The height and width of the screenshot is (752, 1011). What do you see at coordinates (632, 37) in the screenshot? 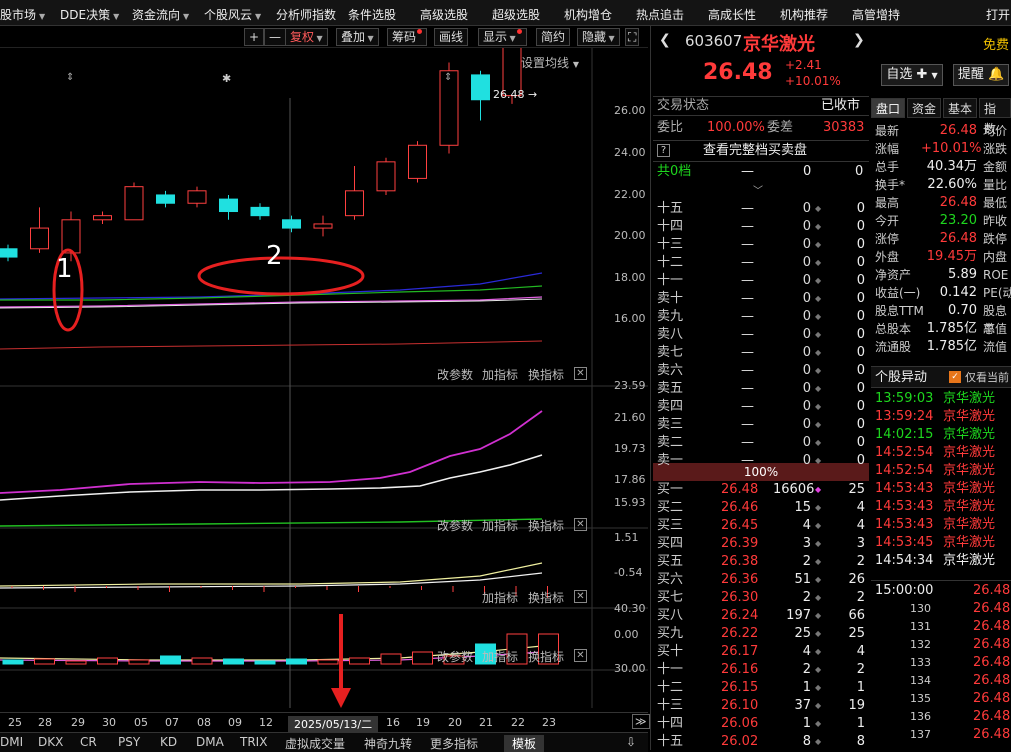
I see `fullscreen-icon: ⛶` at bounding box center [632, 37].